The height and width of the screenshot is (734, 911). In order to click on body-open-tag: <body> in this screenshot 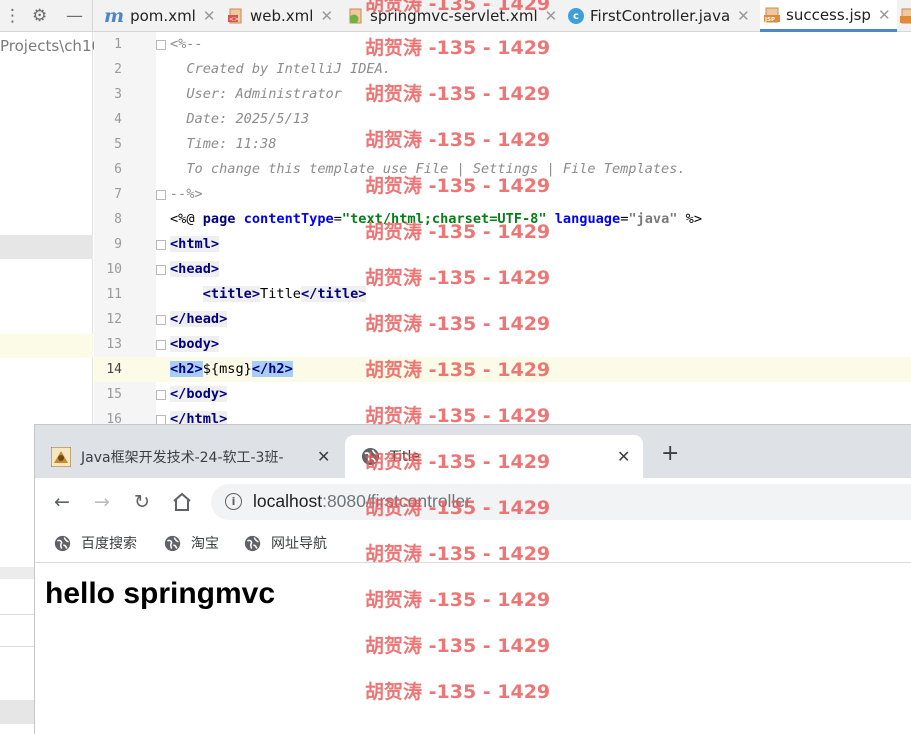, I will do `click(195, 344)`.